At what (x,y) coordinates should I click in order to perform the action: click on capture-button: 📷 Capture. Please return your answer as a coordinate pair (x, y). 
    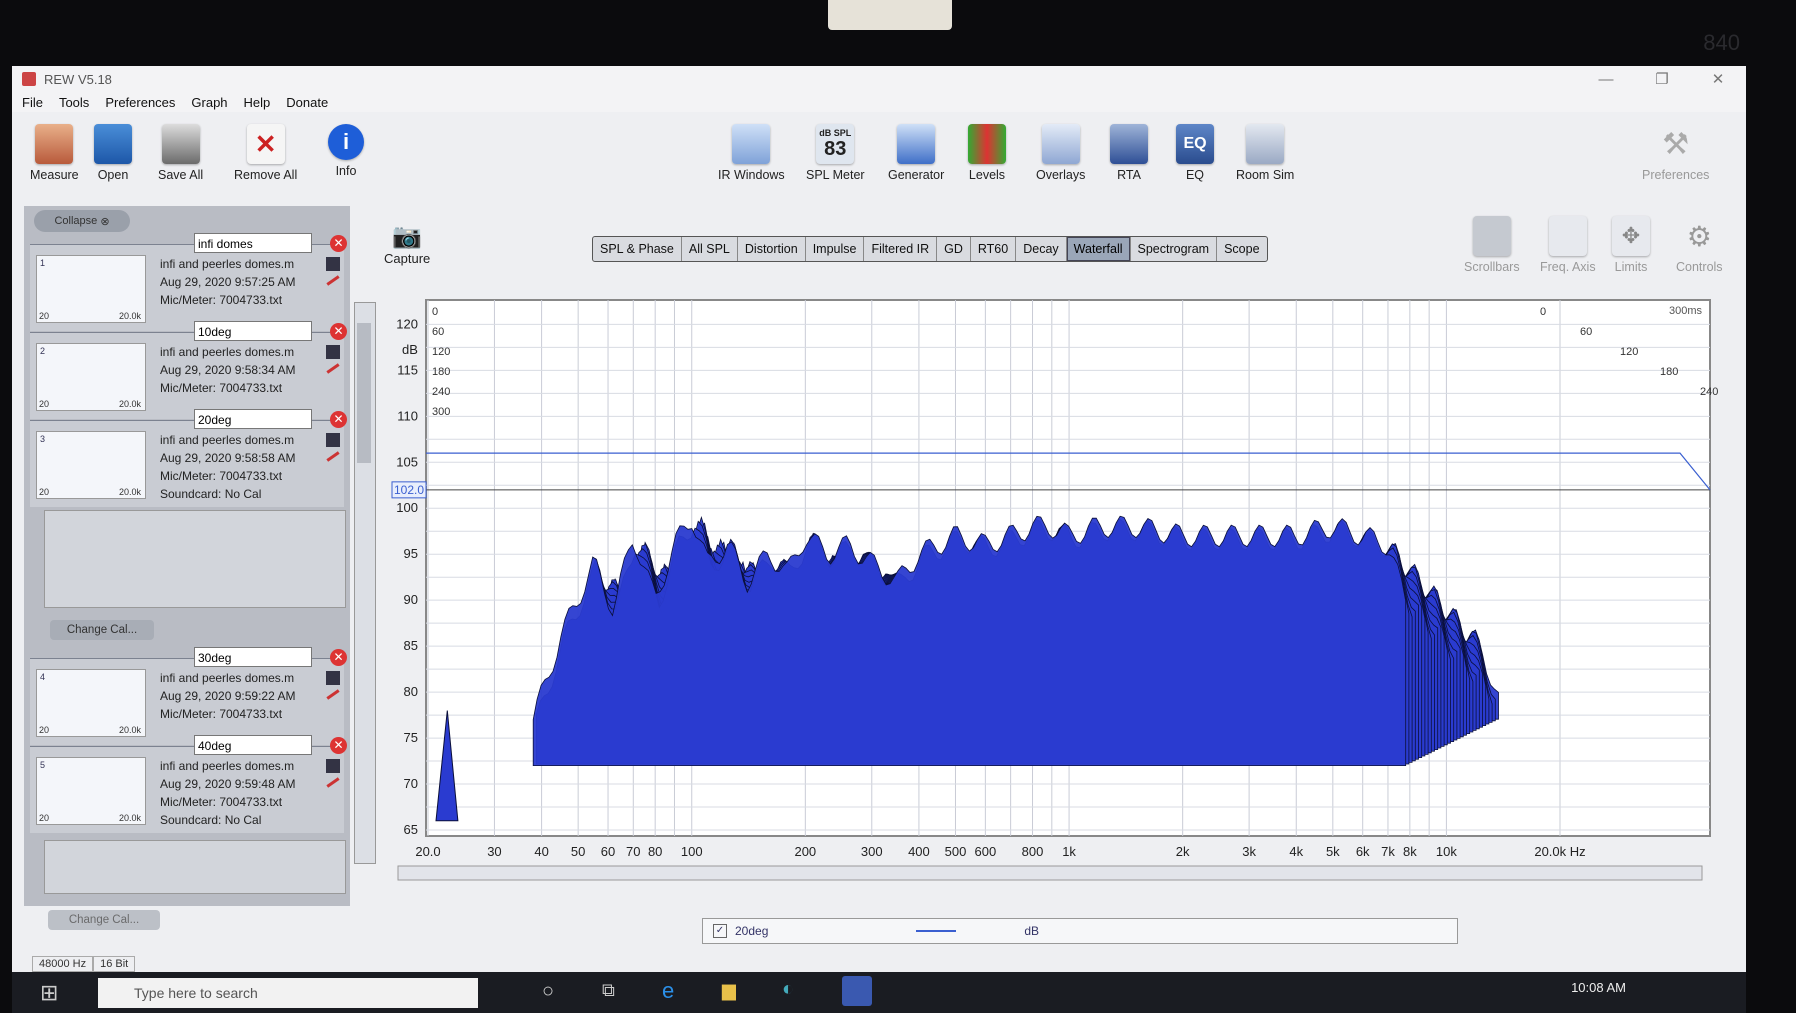
    Looking at the image, I should click on (407, 244).